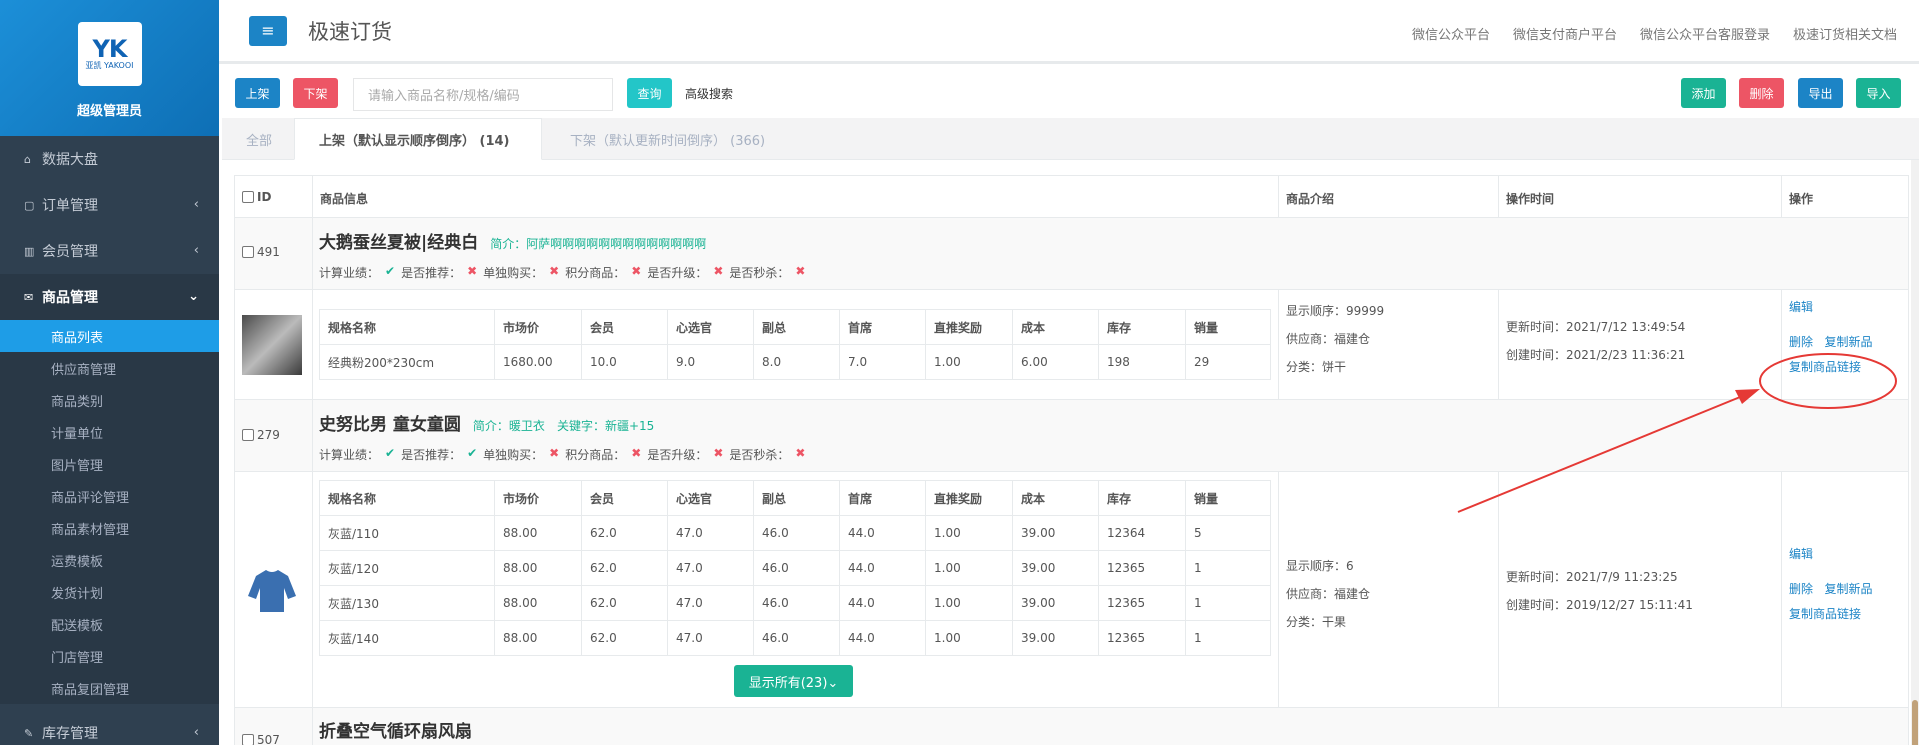  I want to click on product-name: 折叠空气循环扇风扇, so click(395, 729).